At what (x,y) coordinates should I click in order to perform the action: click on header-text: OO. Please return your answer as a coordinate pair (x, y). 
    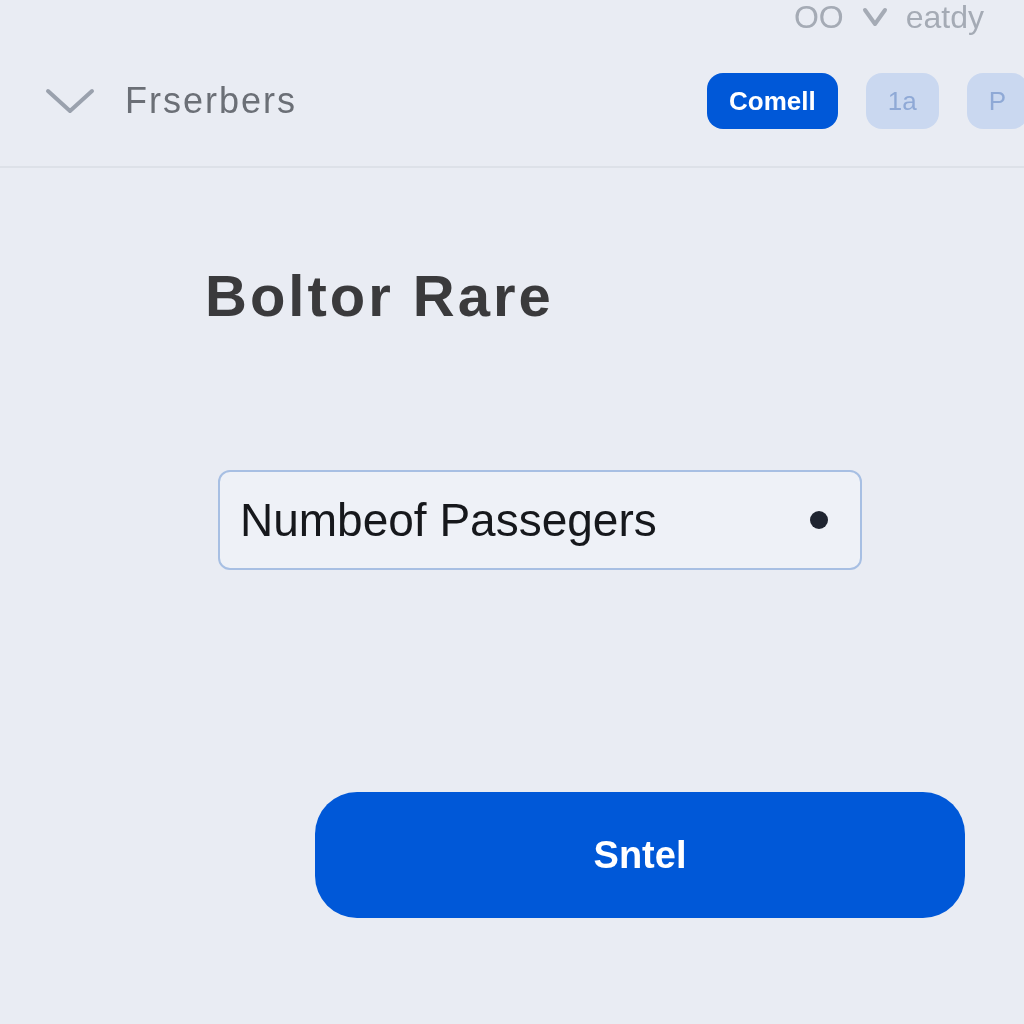
    Looking at the image, I should click on (818, 17).